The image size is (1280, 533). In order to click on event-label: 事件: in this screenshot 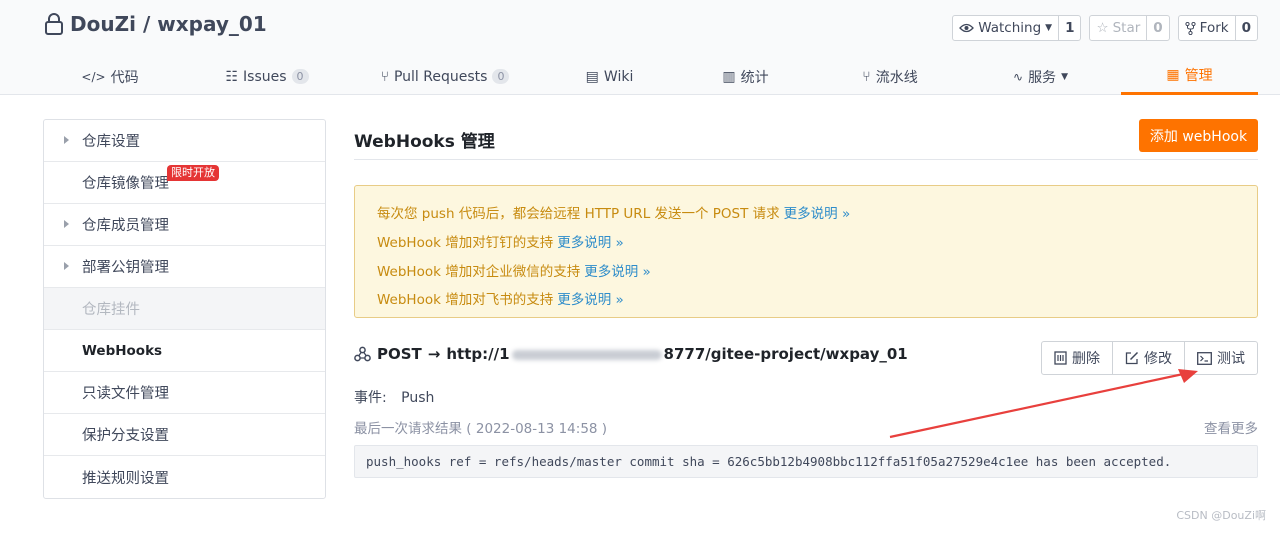, I will do `click(370, 398)`.